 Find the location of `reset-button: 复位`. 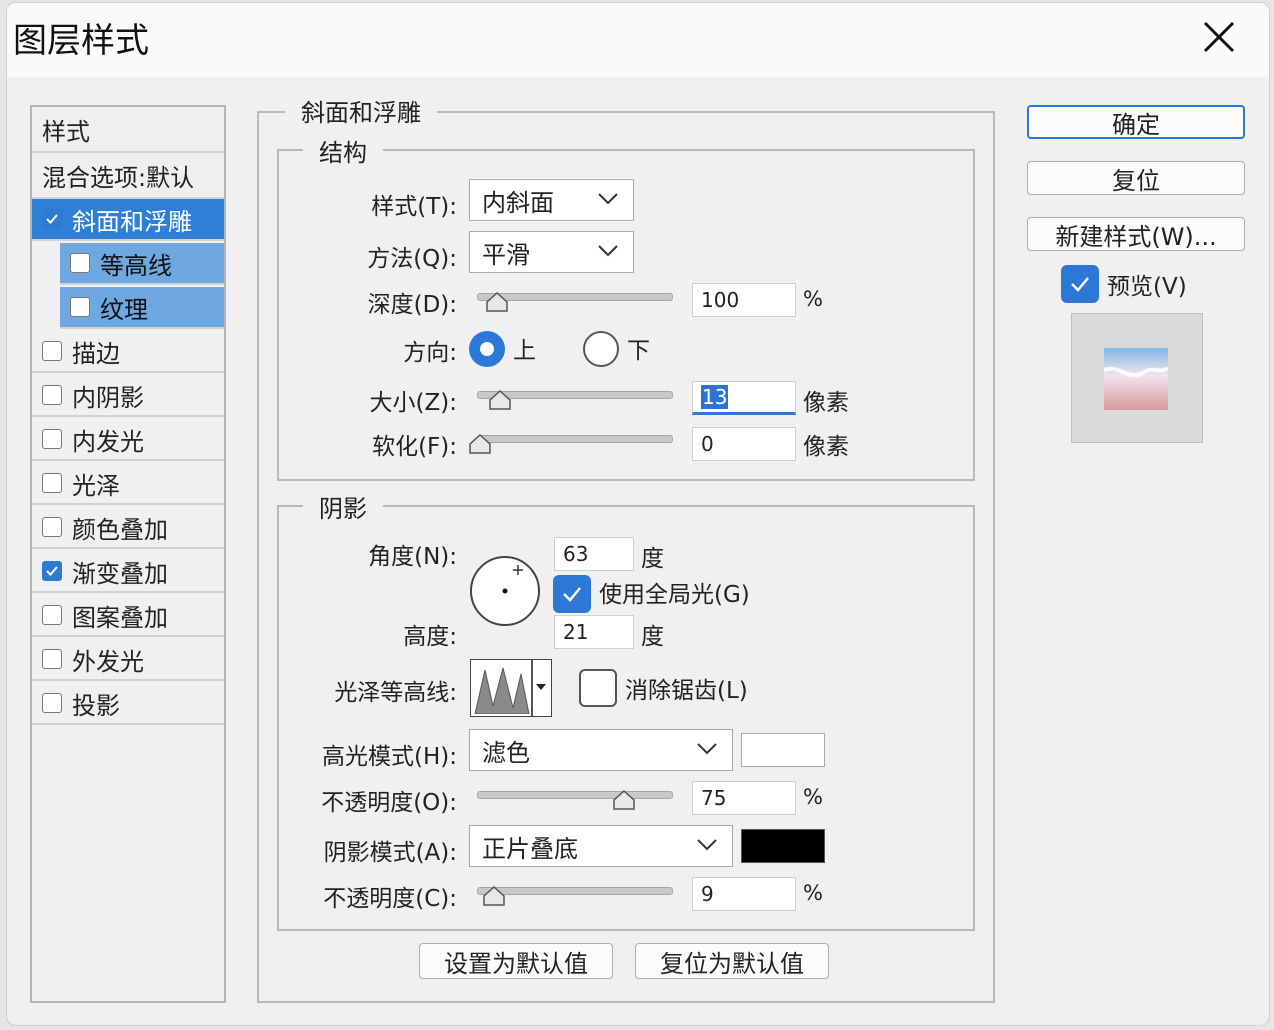

reset-button: 复位 is located at coordinates (1136, 178).